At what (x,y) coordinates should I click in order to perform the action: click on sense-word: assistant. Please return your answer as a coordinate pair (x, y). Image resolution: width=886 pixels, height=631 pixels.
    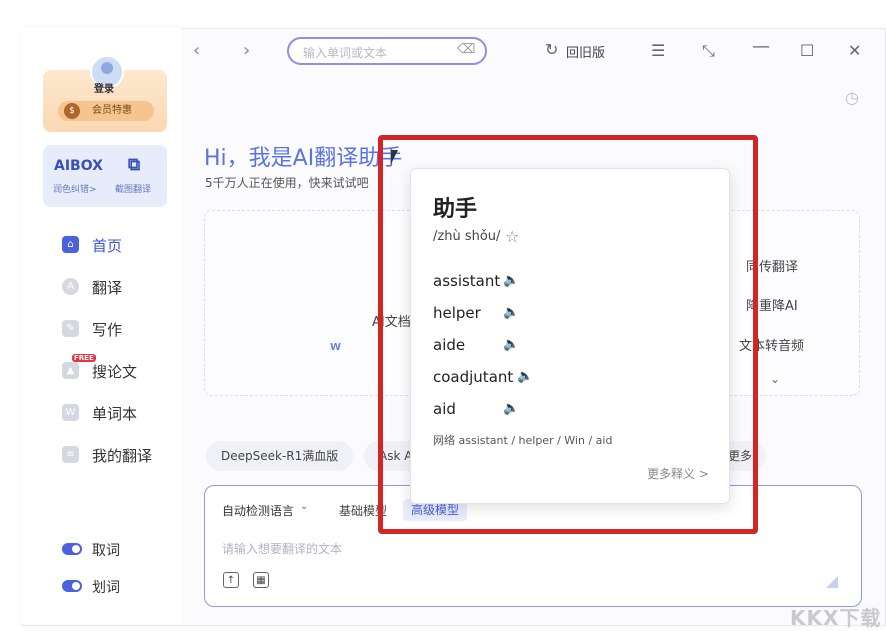
    Looking at the image, I should click on (467, 281).